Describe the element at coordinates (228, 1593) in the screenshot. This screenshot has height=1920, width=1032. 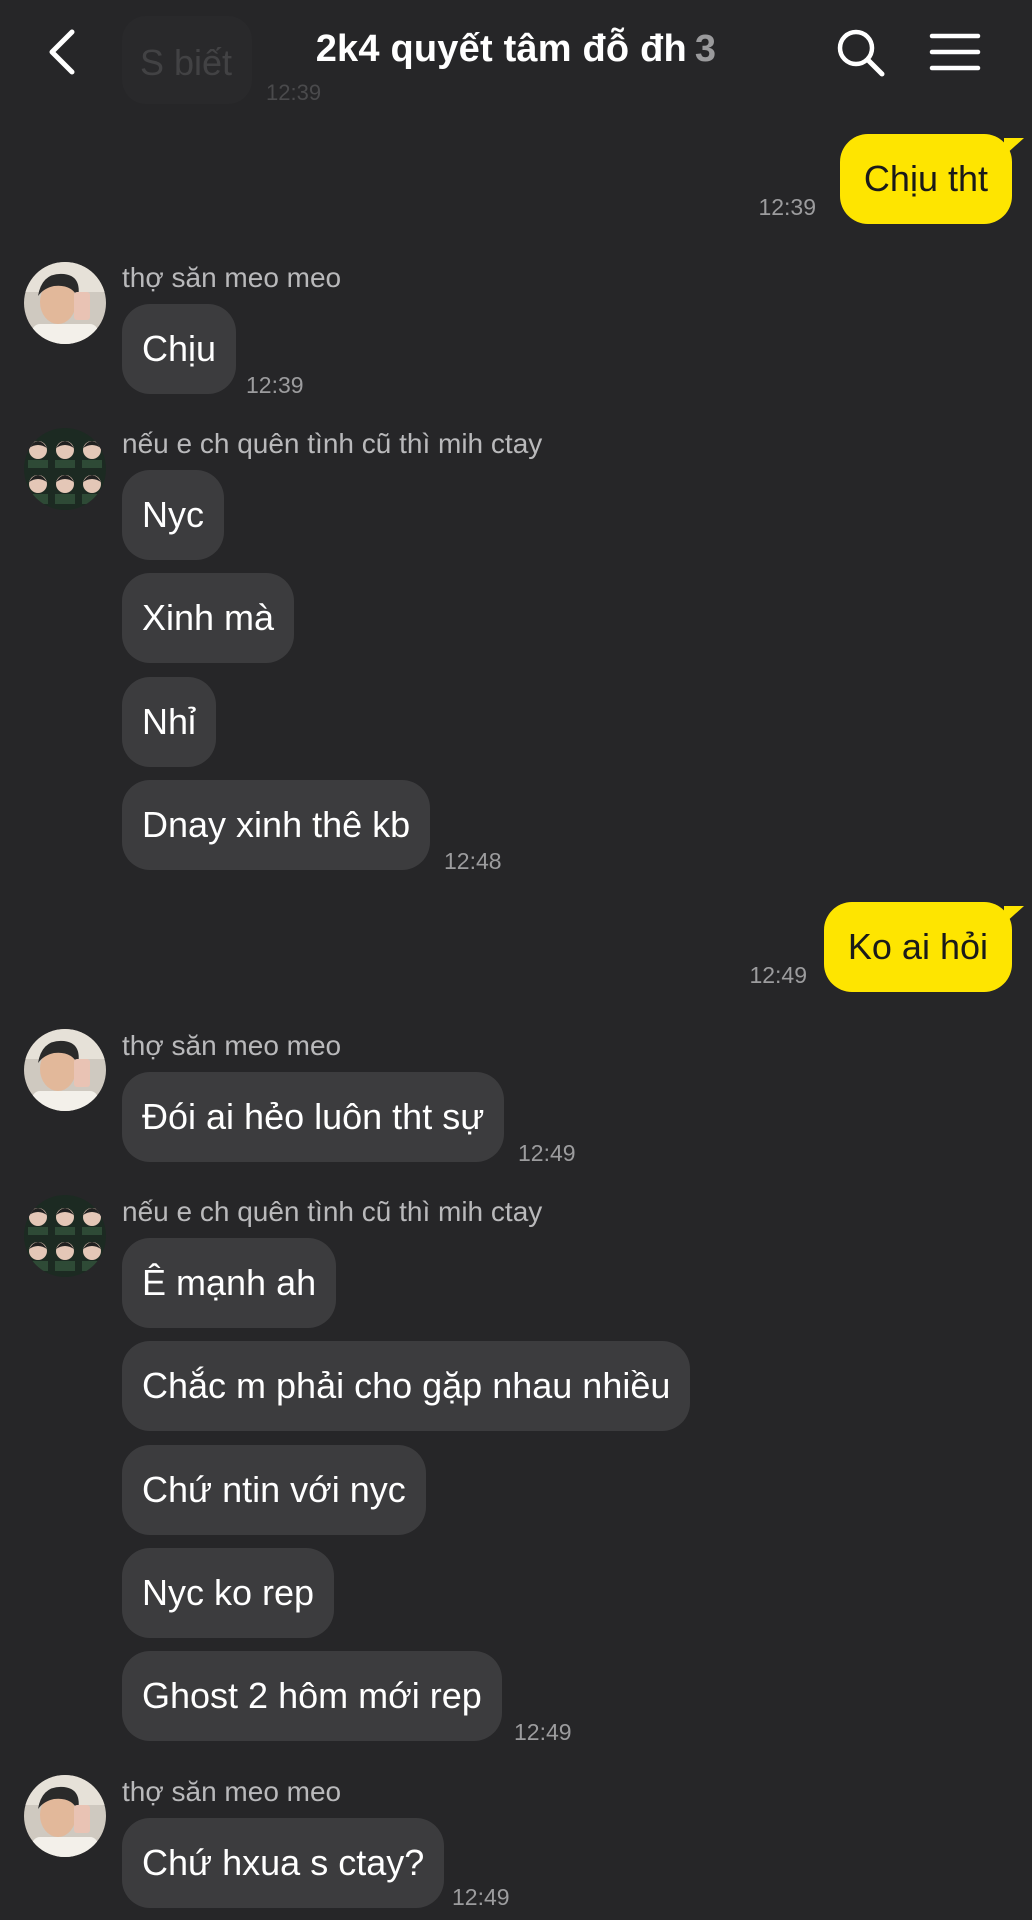
I see `incoming-message-bubble: Nyc ko rep` at that location.